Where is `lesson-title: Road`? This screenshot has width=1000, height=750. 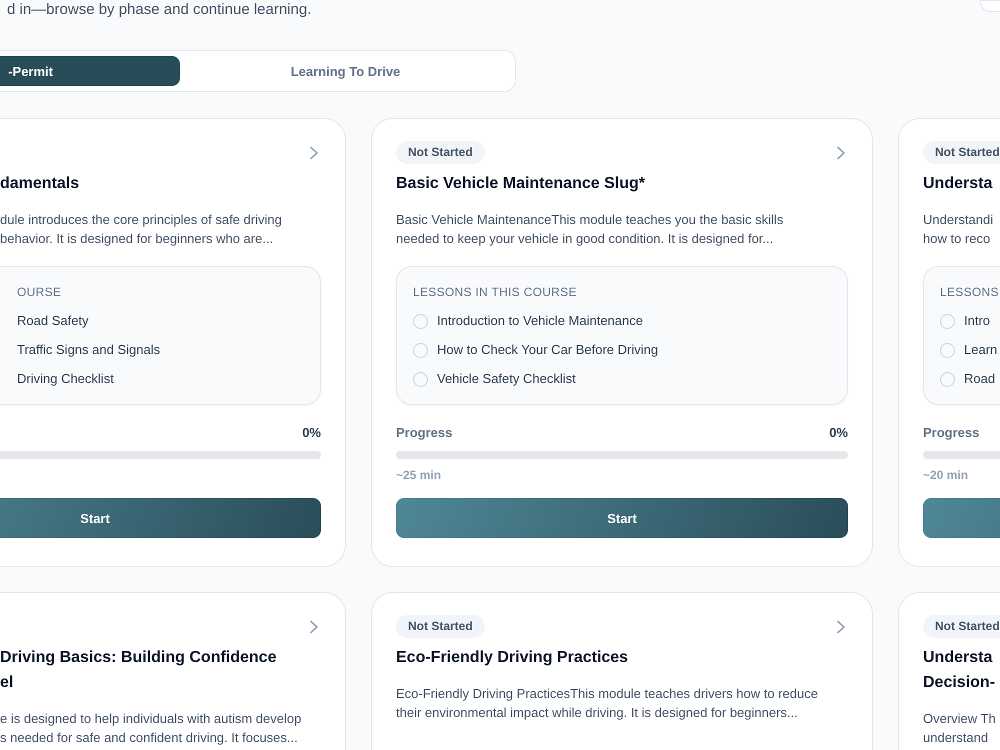
lesson-title: Road is located at coordinates (980, 379).